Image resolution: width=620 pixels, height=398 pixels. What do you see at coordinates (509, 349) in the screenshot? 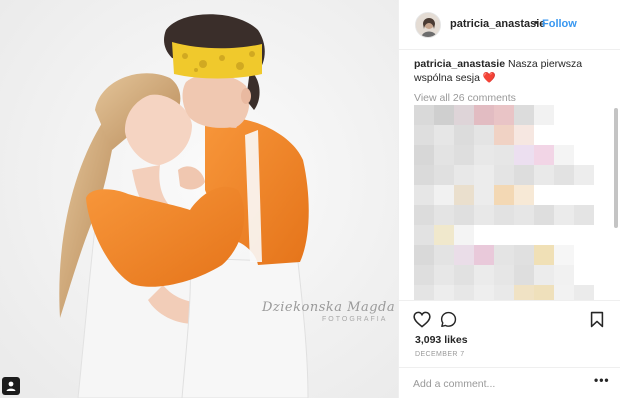
I see `post-actions: 3,093 likes DECEMBER 7 •••` at bounding box center [509, 349].